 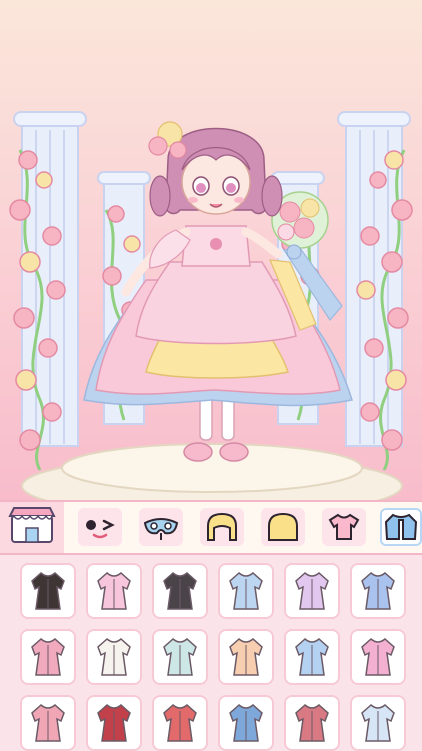 I want to click on face-wink-icon, so click(x=100, y=529).